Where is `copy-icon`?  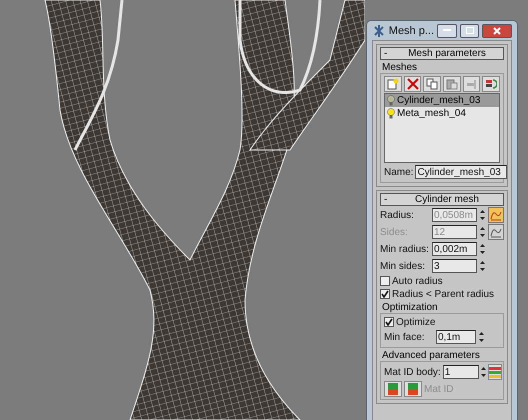
copy-icon is located at coordinates (432, 84).